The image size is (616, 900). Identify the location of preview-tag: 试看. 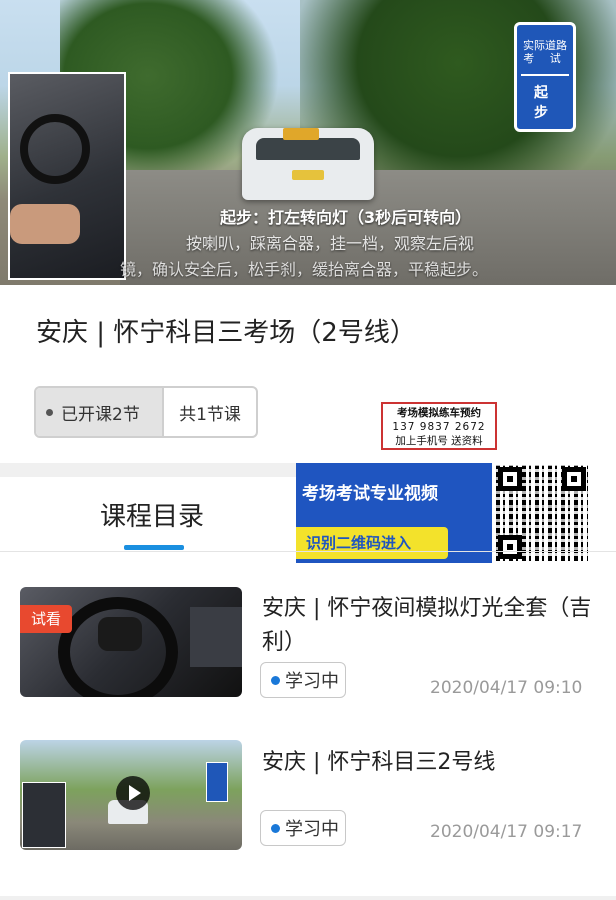
(46, 619).